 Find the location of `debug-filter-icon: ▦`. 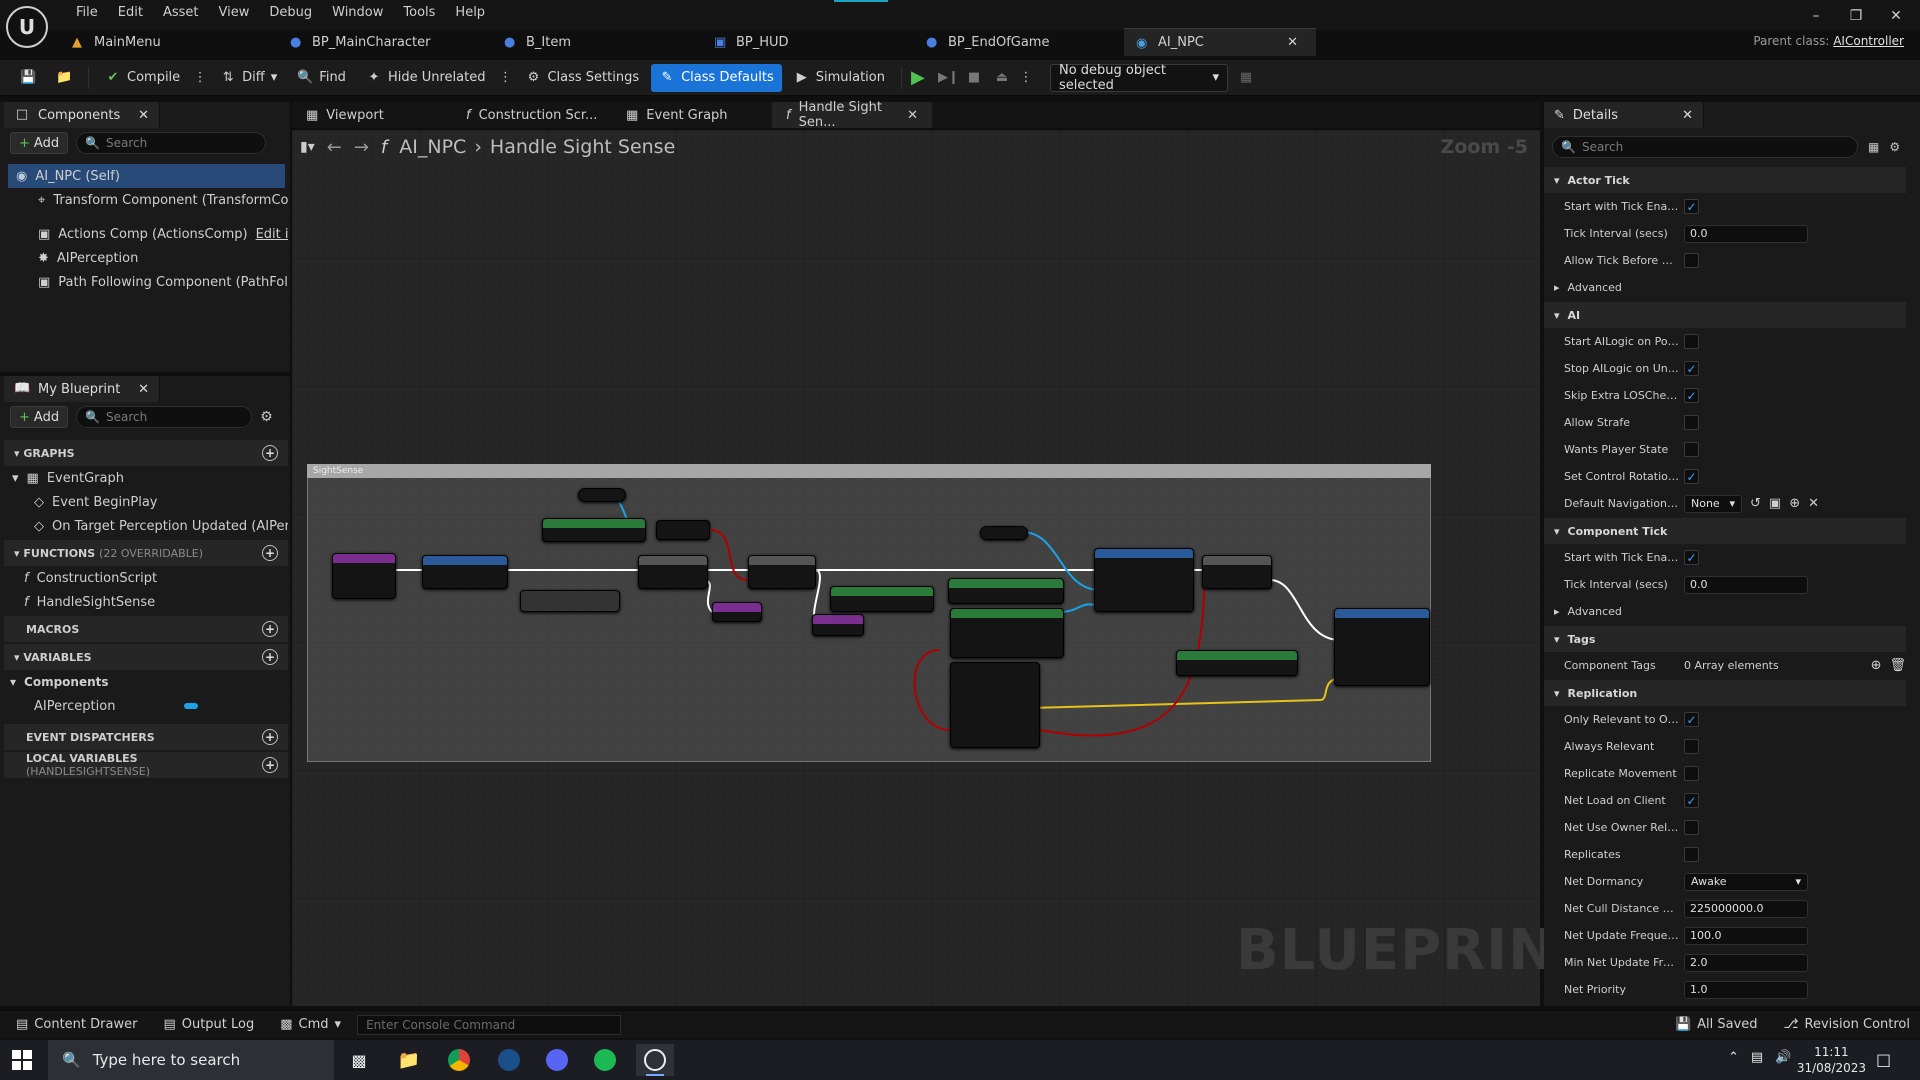

debug-filter-icon: ▦ is located at coordinates (1246, 78).